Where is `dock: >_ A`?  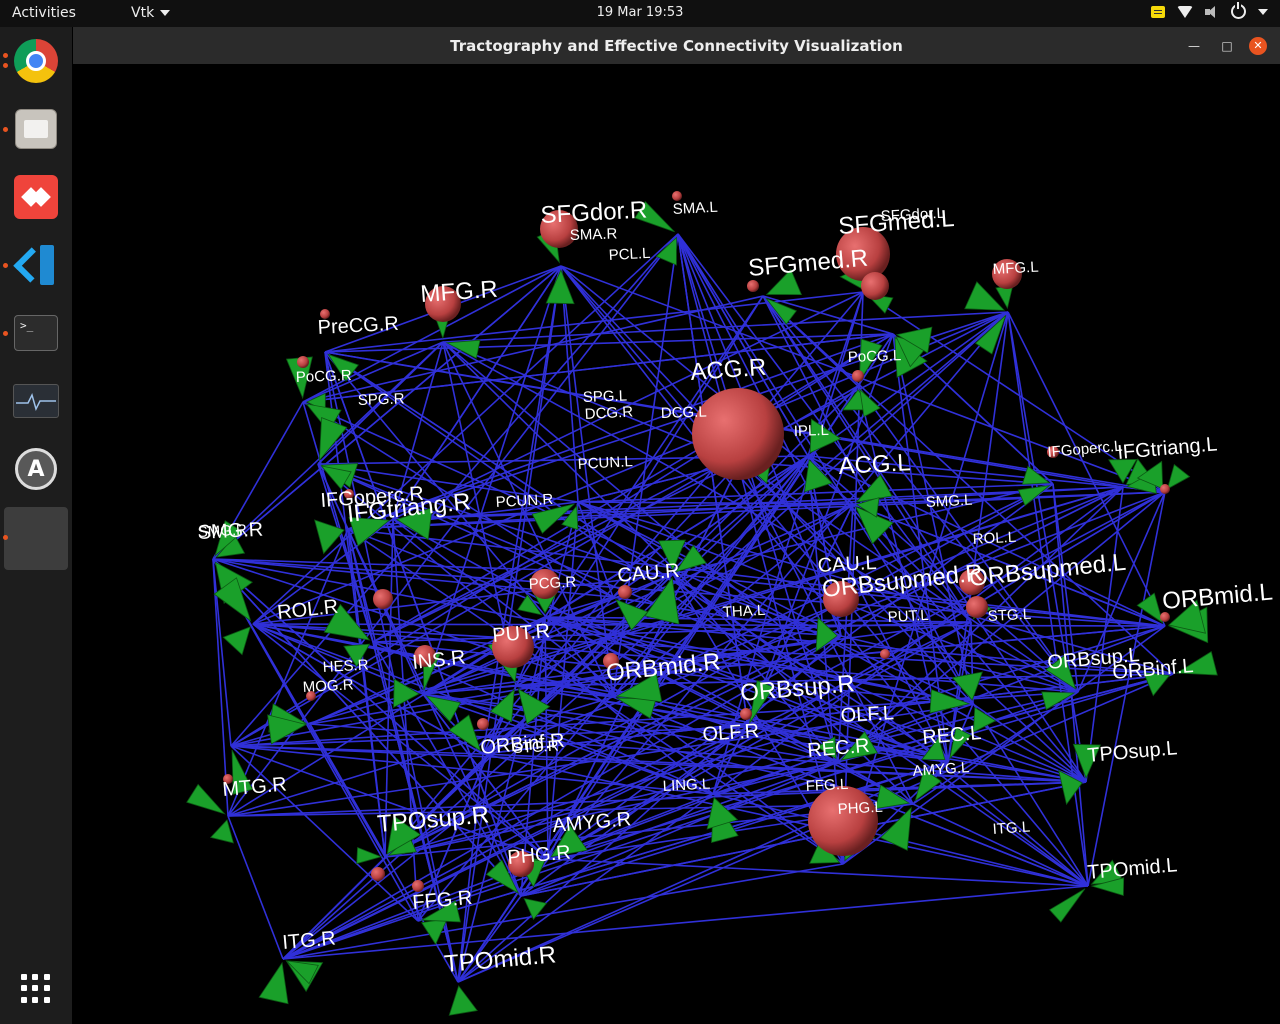
dock: >_ A is located at coordinates (36, 525).